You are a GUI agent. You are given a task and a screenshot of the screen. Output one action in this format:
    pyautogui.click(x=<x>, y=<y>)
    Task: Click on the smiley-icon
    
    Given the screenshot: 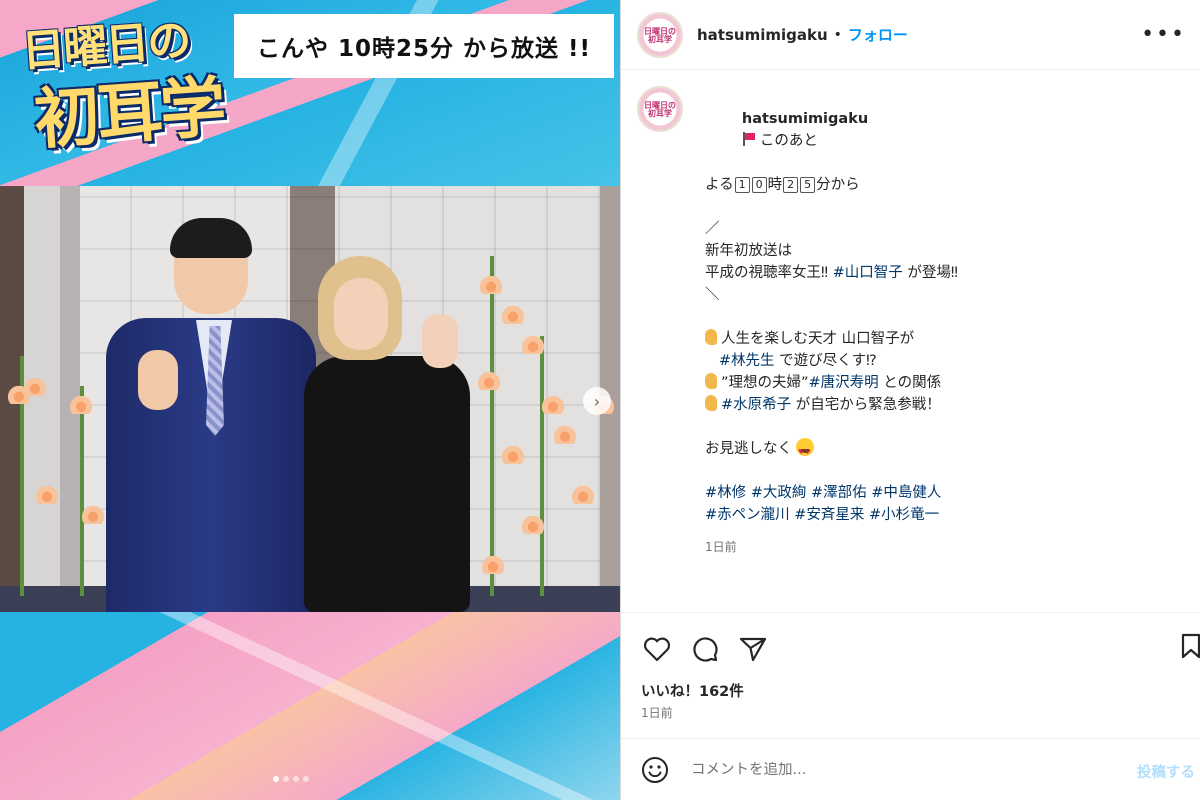 What is the action you would take?
    pyautogui.click(x=655, y=769)
    